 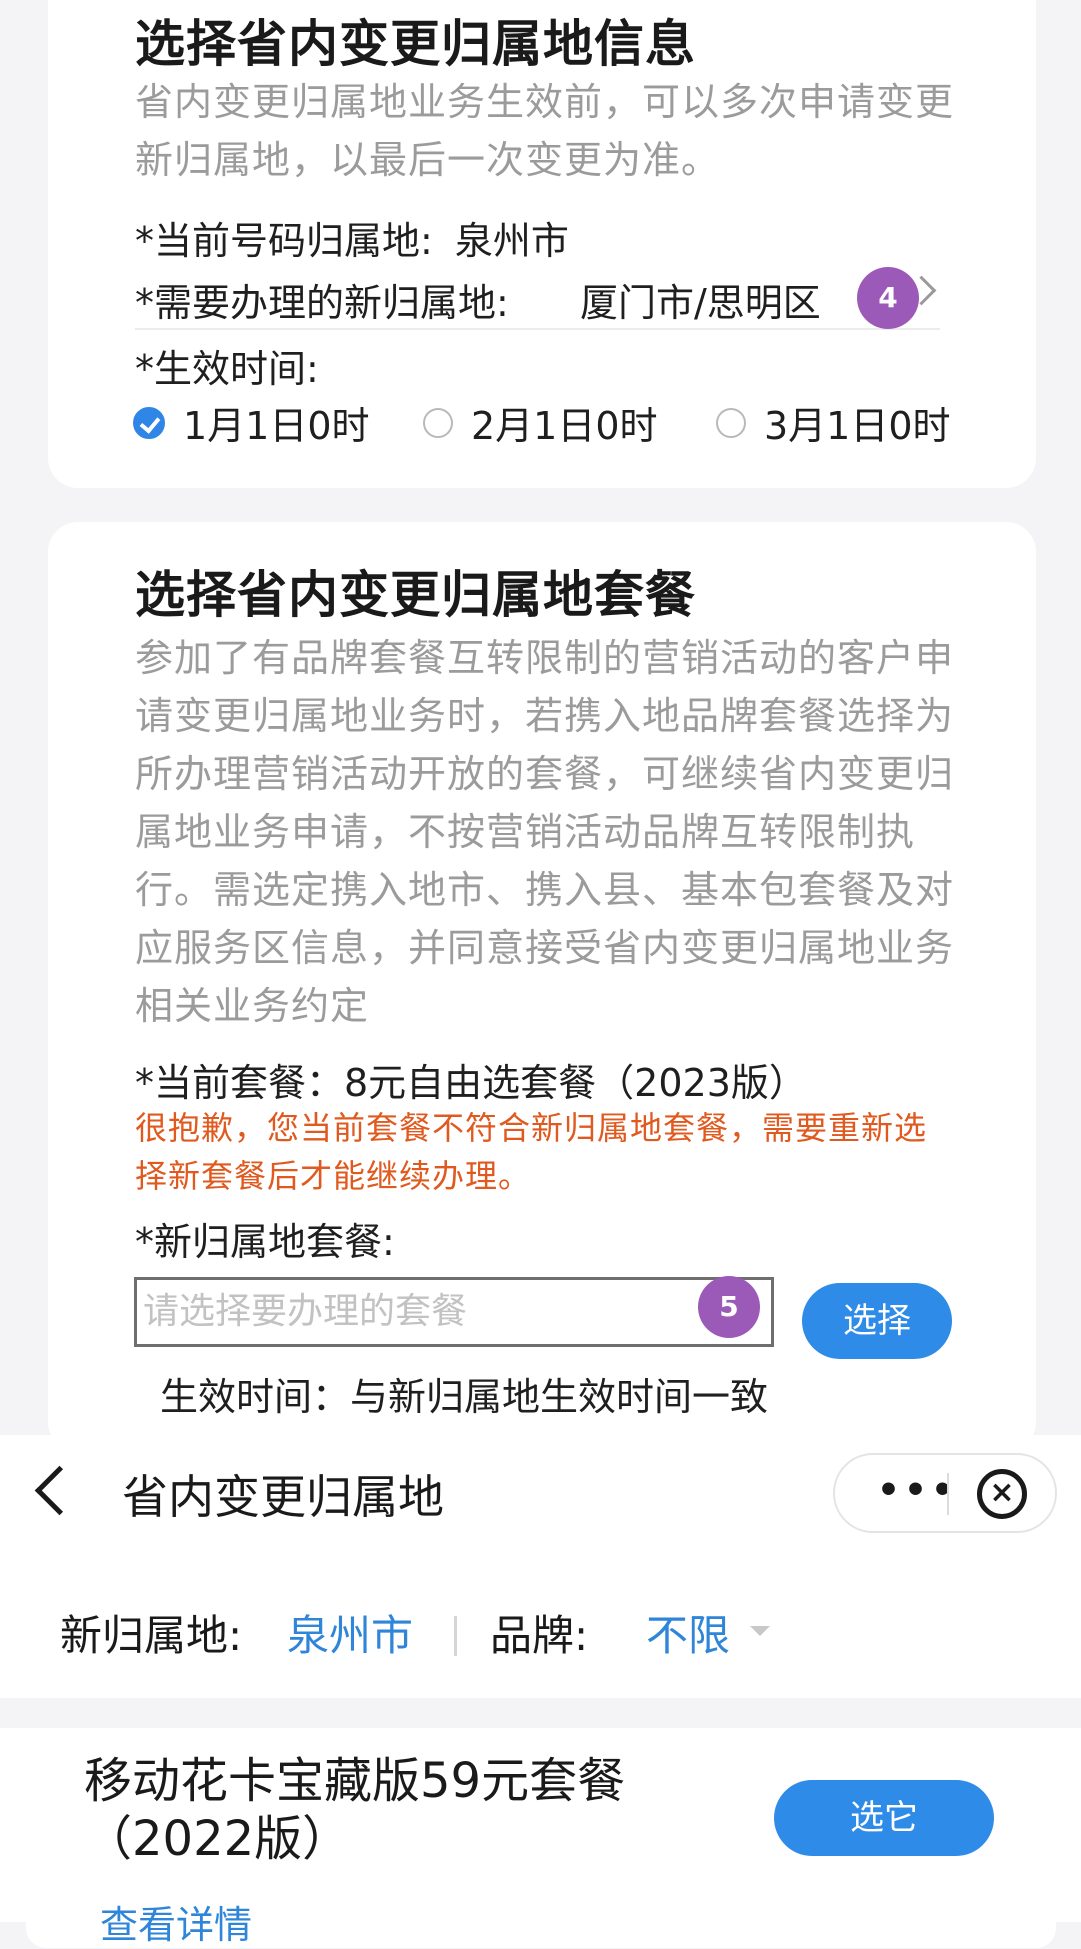 I want to click on choose-package-button: 选它, so click(x=884, y=1818).